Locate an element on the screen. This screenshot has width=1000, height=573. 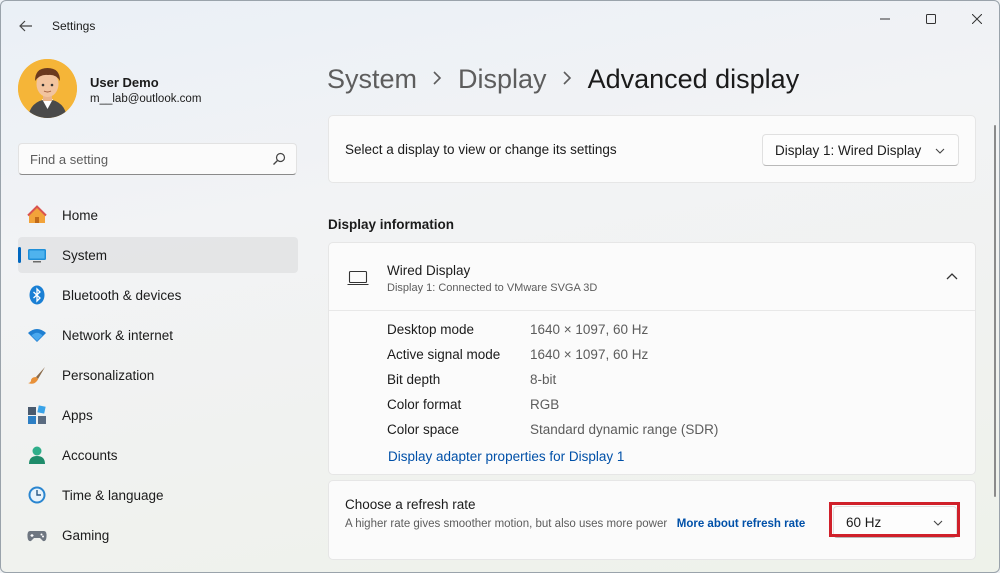
sidebar-item-network: Network & internet is located at coordinates (158, 335).